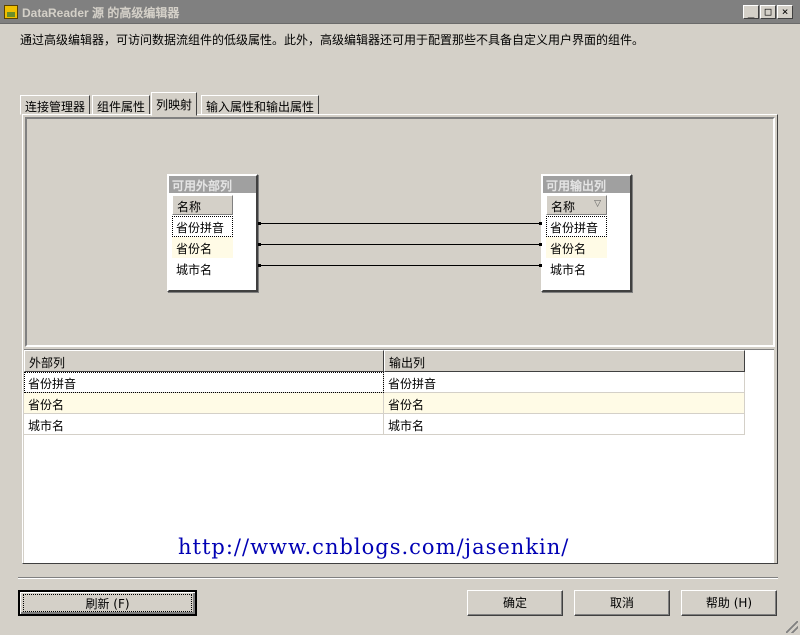 This screenshot has height=635, width=800. I want to click on external-columns-title: 可用外部列, so click(212, 184).